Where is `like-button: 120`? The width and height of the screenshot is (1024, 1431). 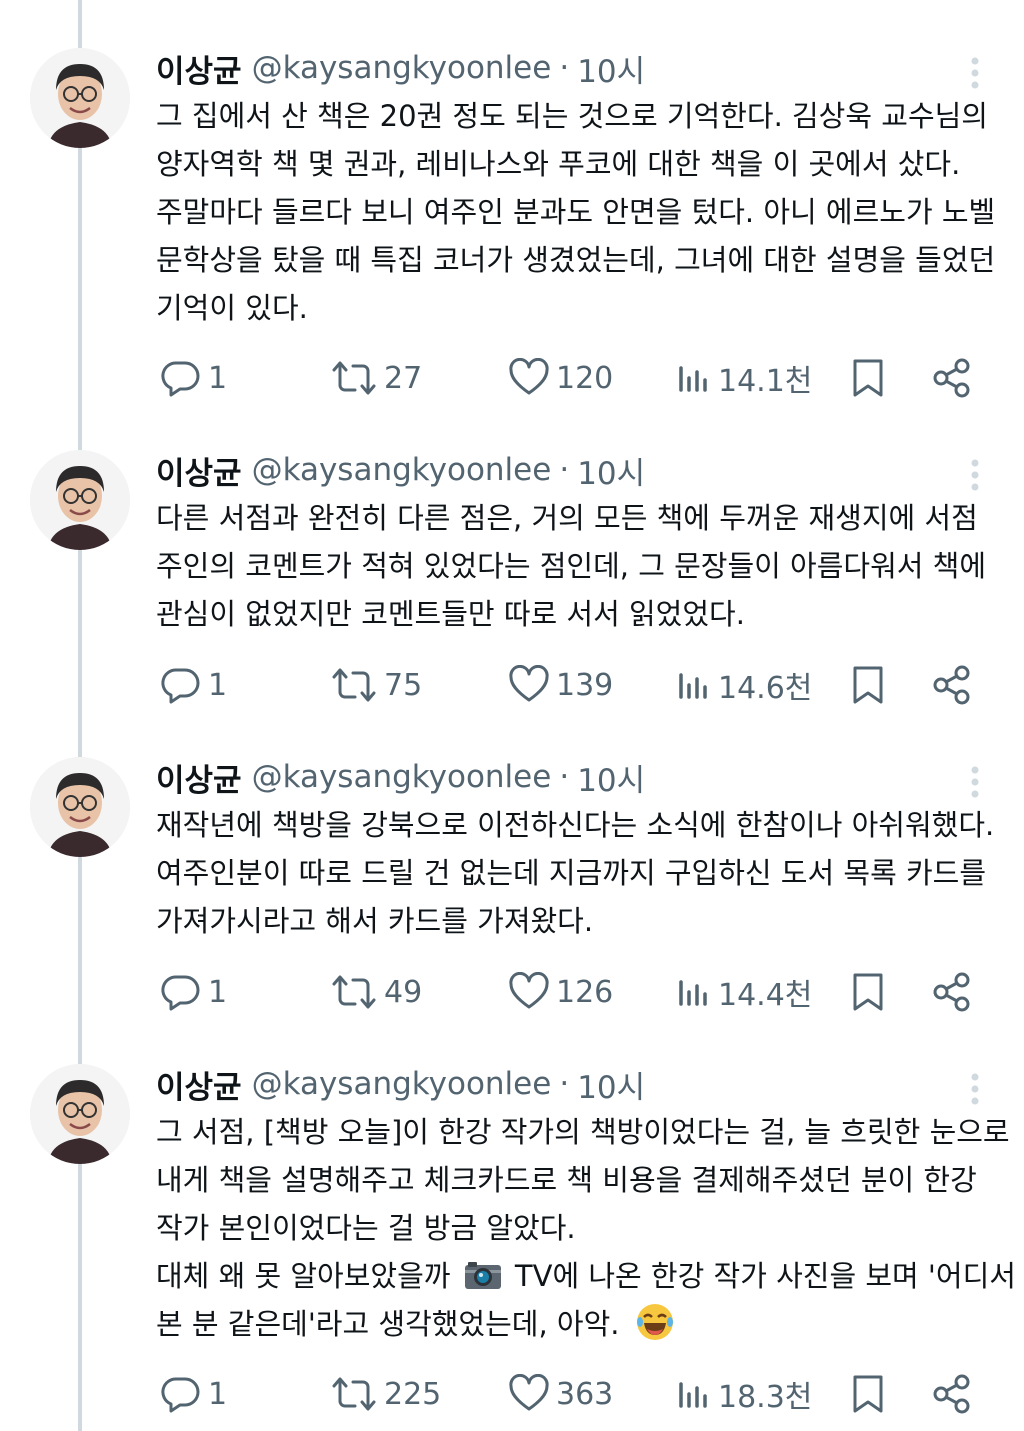
like-button: 120 is located at coordinates (560, 378).